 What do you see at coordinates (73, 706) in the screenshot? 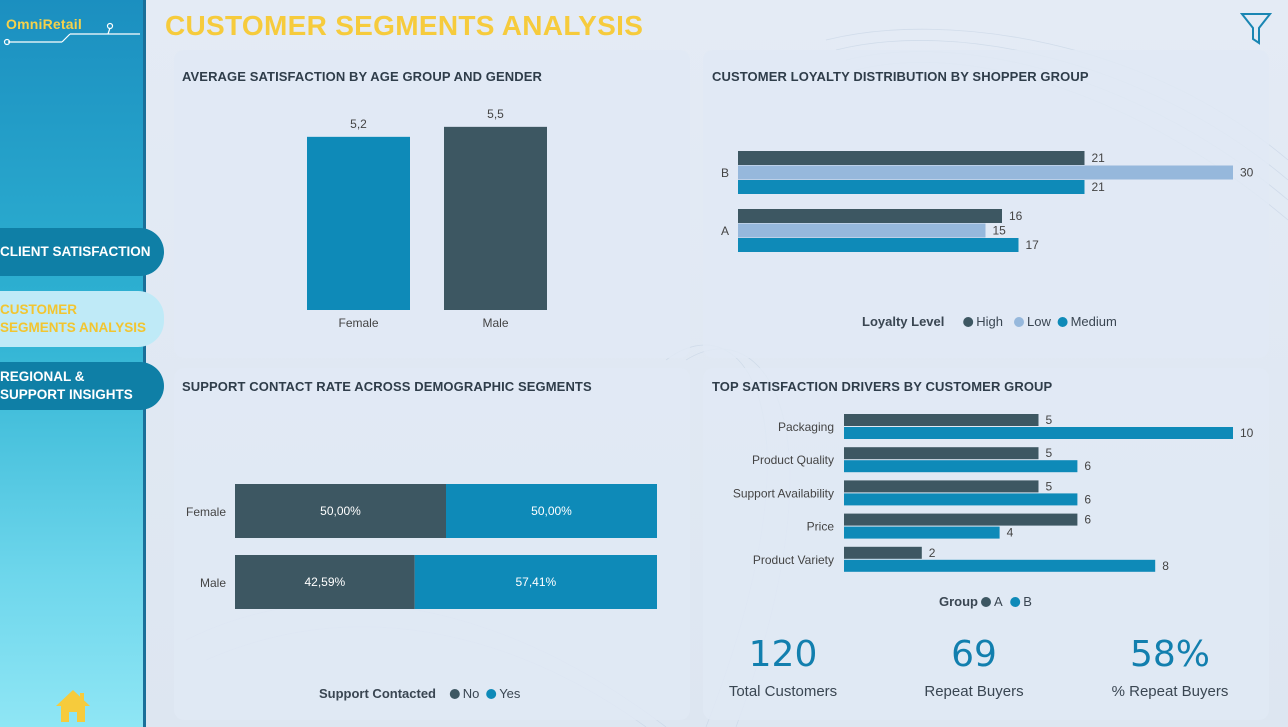
I see `home-icon` at bounding box center [73, 706].